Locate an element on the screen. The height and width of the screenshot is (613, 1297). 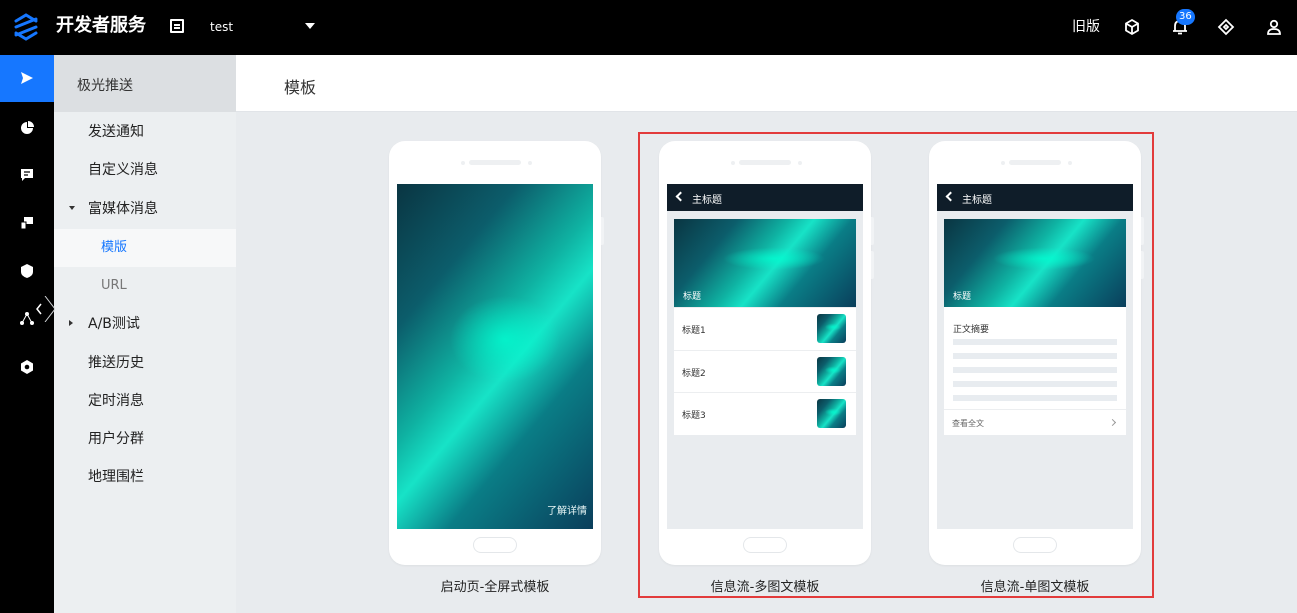
nav-item-send-notification: 发送通知 is located at coordinates (145, 132).